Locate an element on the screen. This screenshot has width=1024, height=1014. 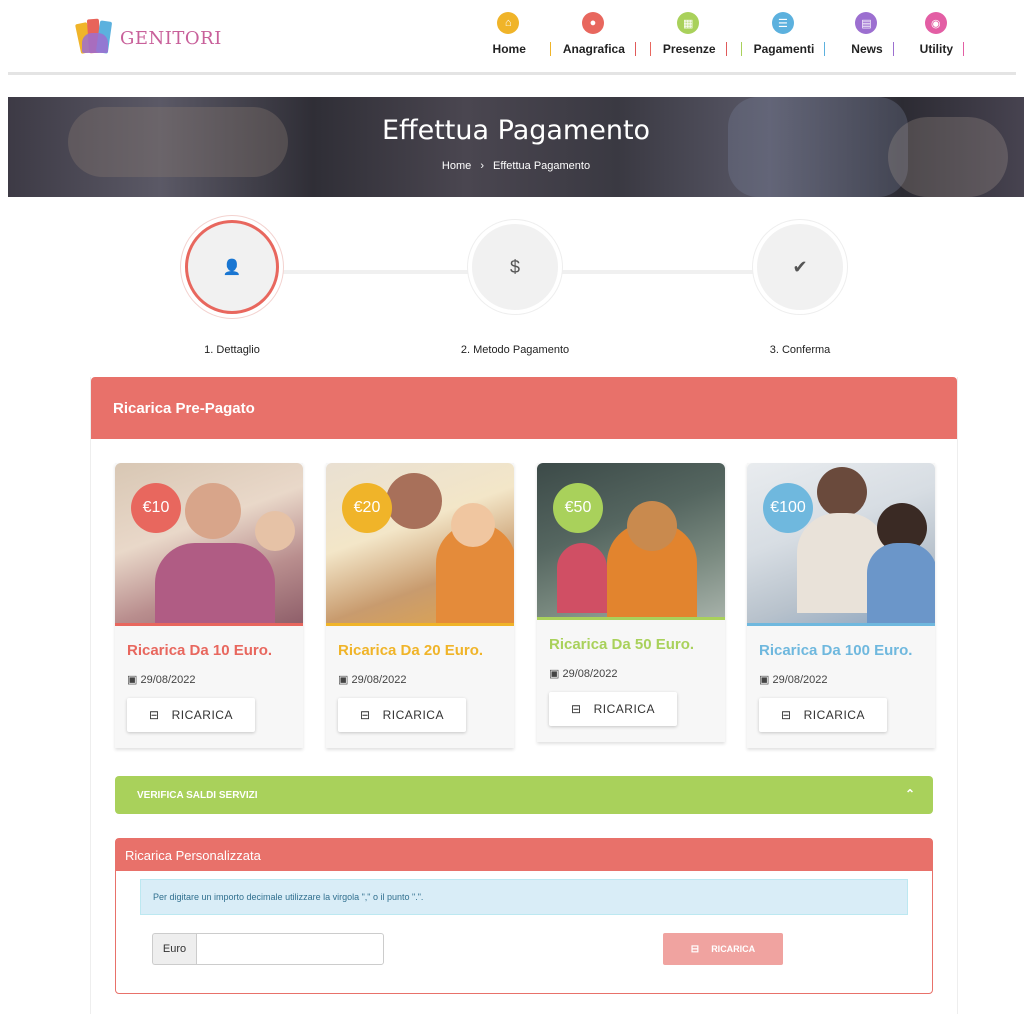
card-image: €50 is located at coordinates (631, 541).